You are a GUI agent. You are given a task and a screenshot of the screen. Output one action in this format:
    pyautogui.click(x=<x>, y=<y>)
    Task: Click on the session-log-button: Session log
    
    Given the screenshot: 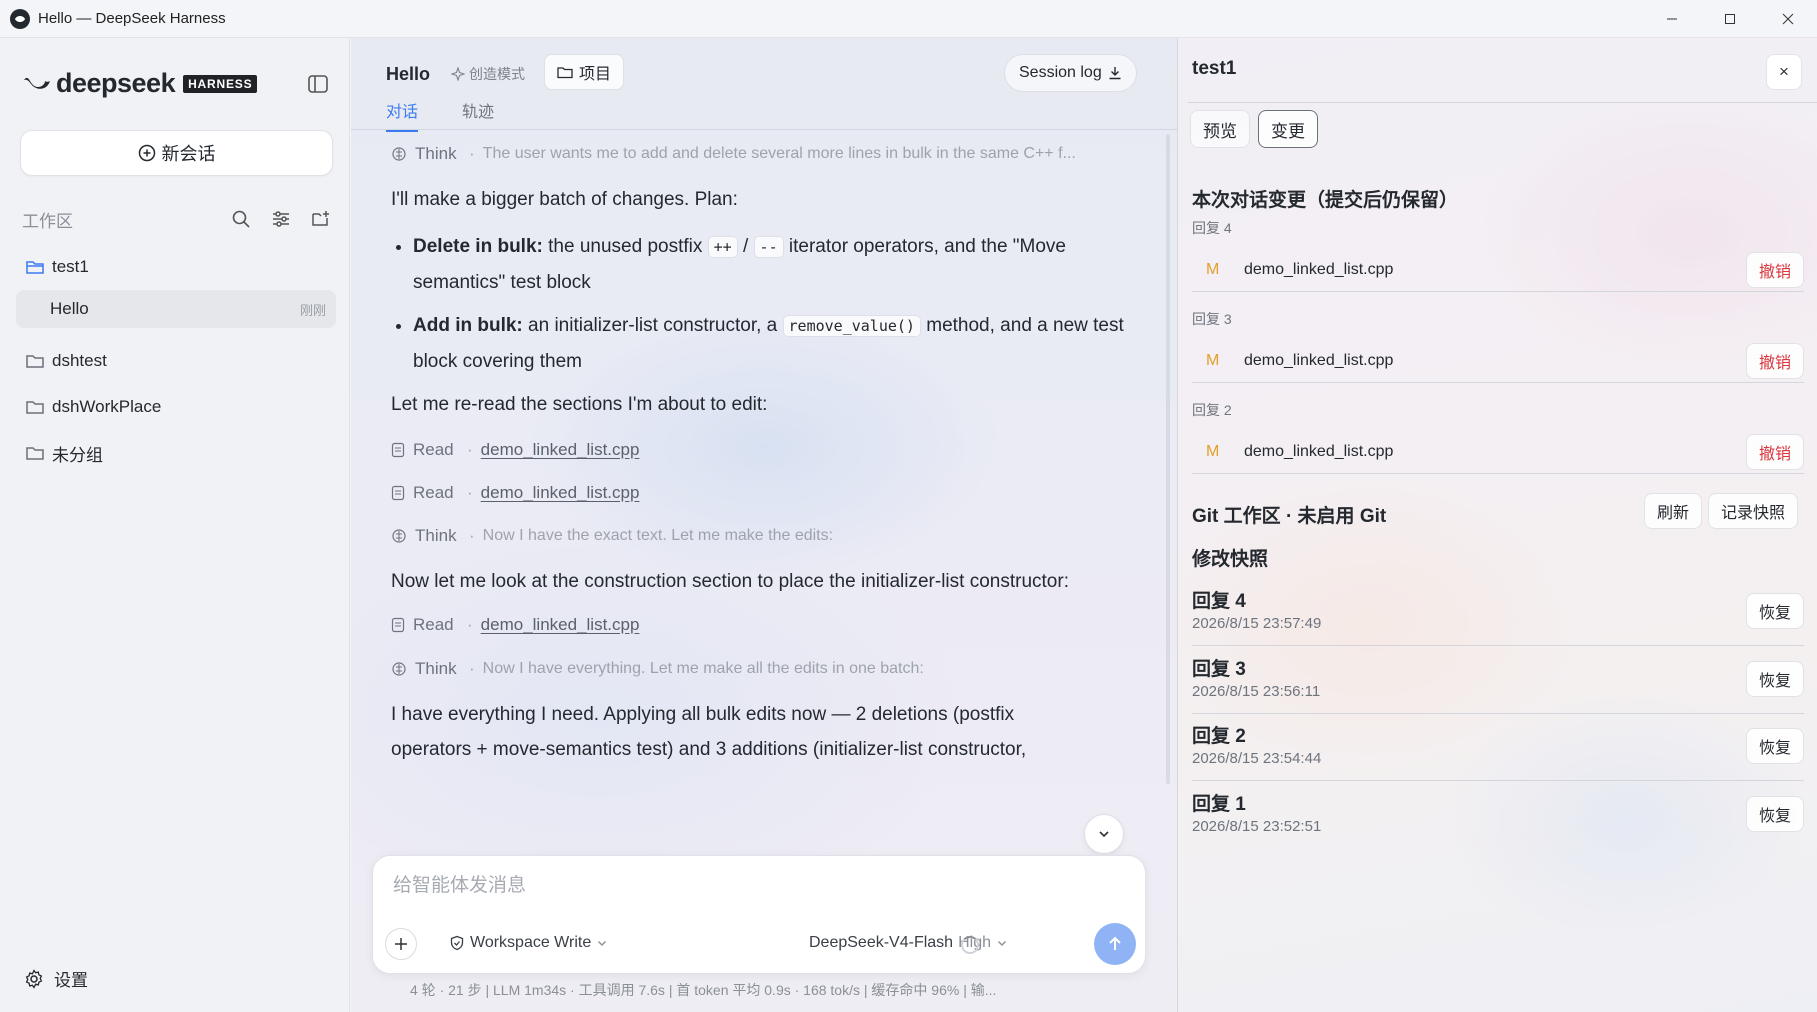 What is the action you would take?
    pyautogui.click(x=1070, y=73)
    